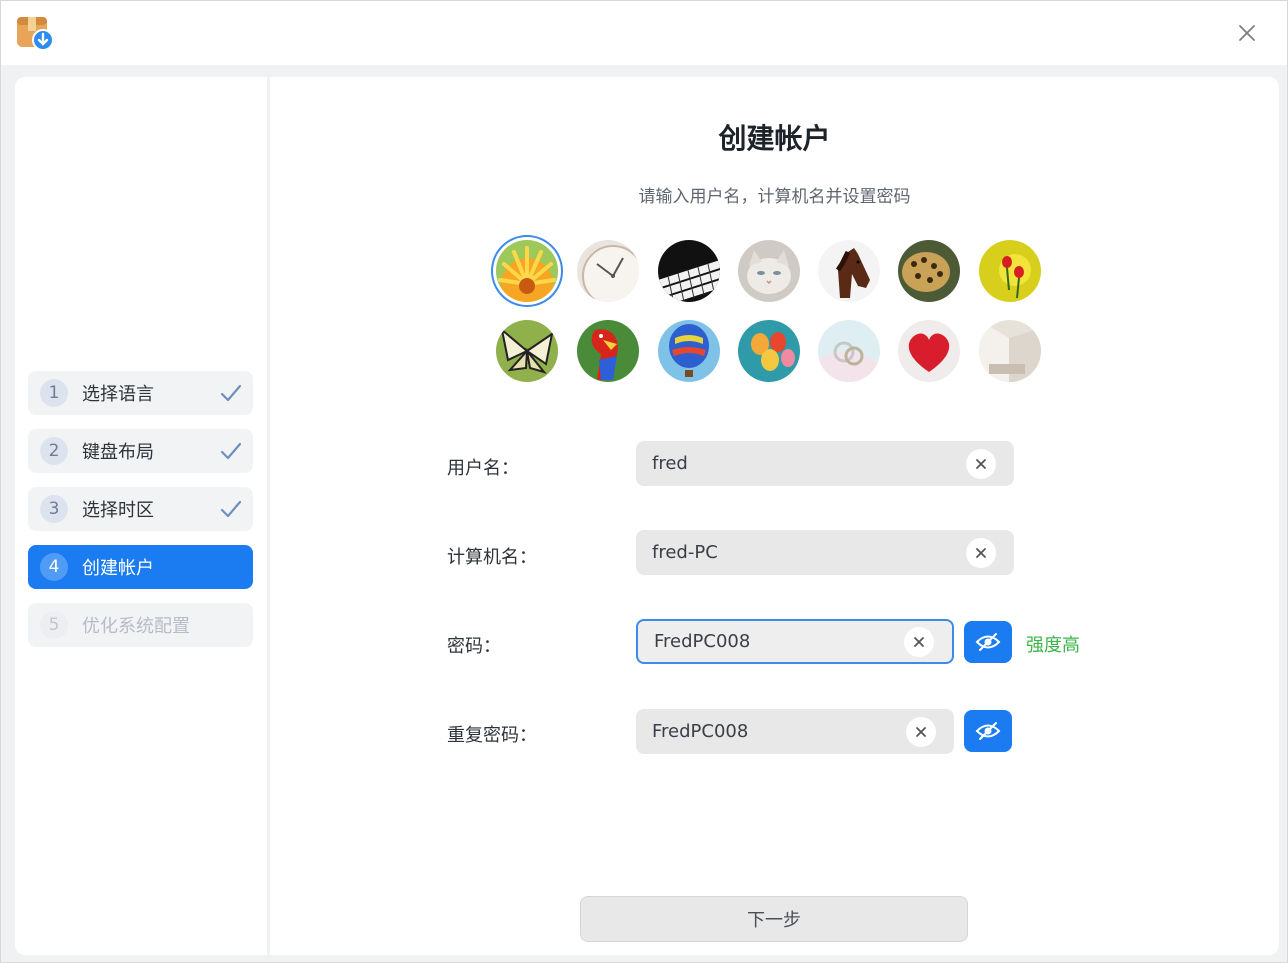 The width and height of the screenshot is (1288, 963). What do you see at coordinates (1053, 645) in the screenshot?
I see `password-strength-indicator: 强度高` at bounding box center [1053, 645].